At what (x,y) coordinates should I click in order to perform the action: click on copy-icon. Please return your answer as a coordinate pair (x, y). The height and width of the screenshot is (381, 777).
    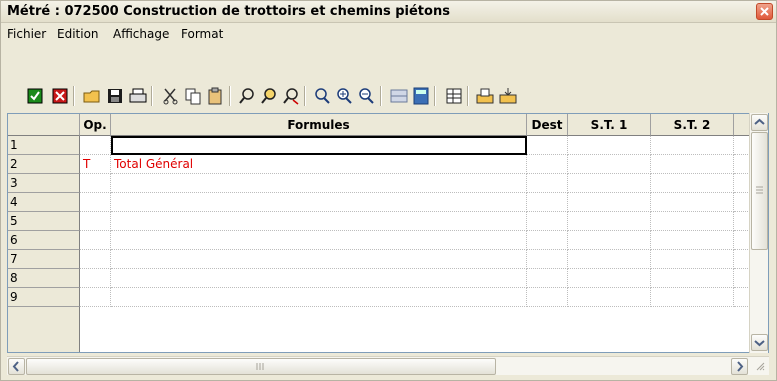
    Looking at the image, I should click on (193, 96).